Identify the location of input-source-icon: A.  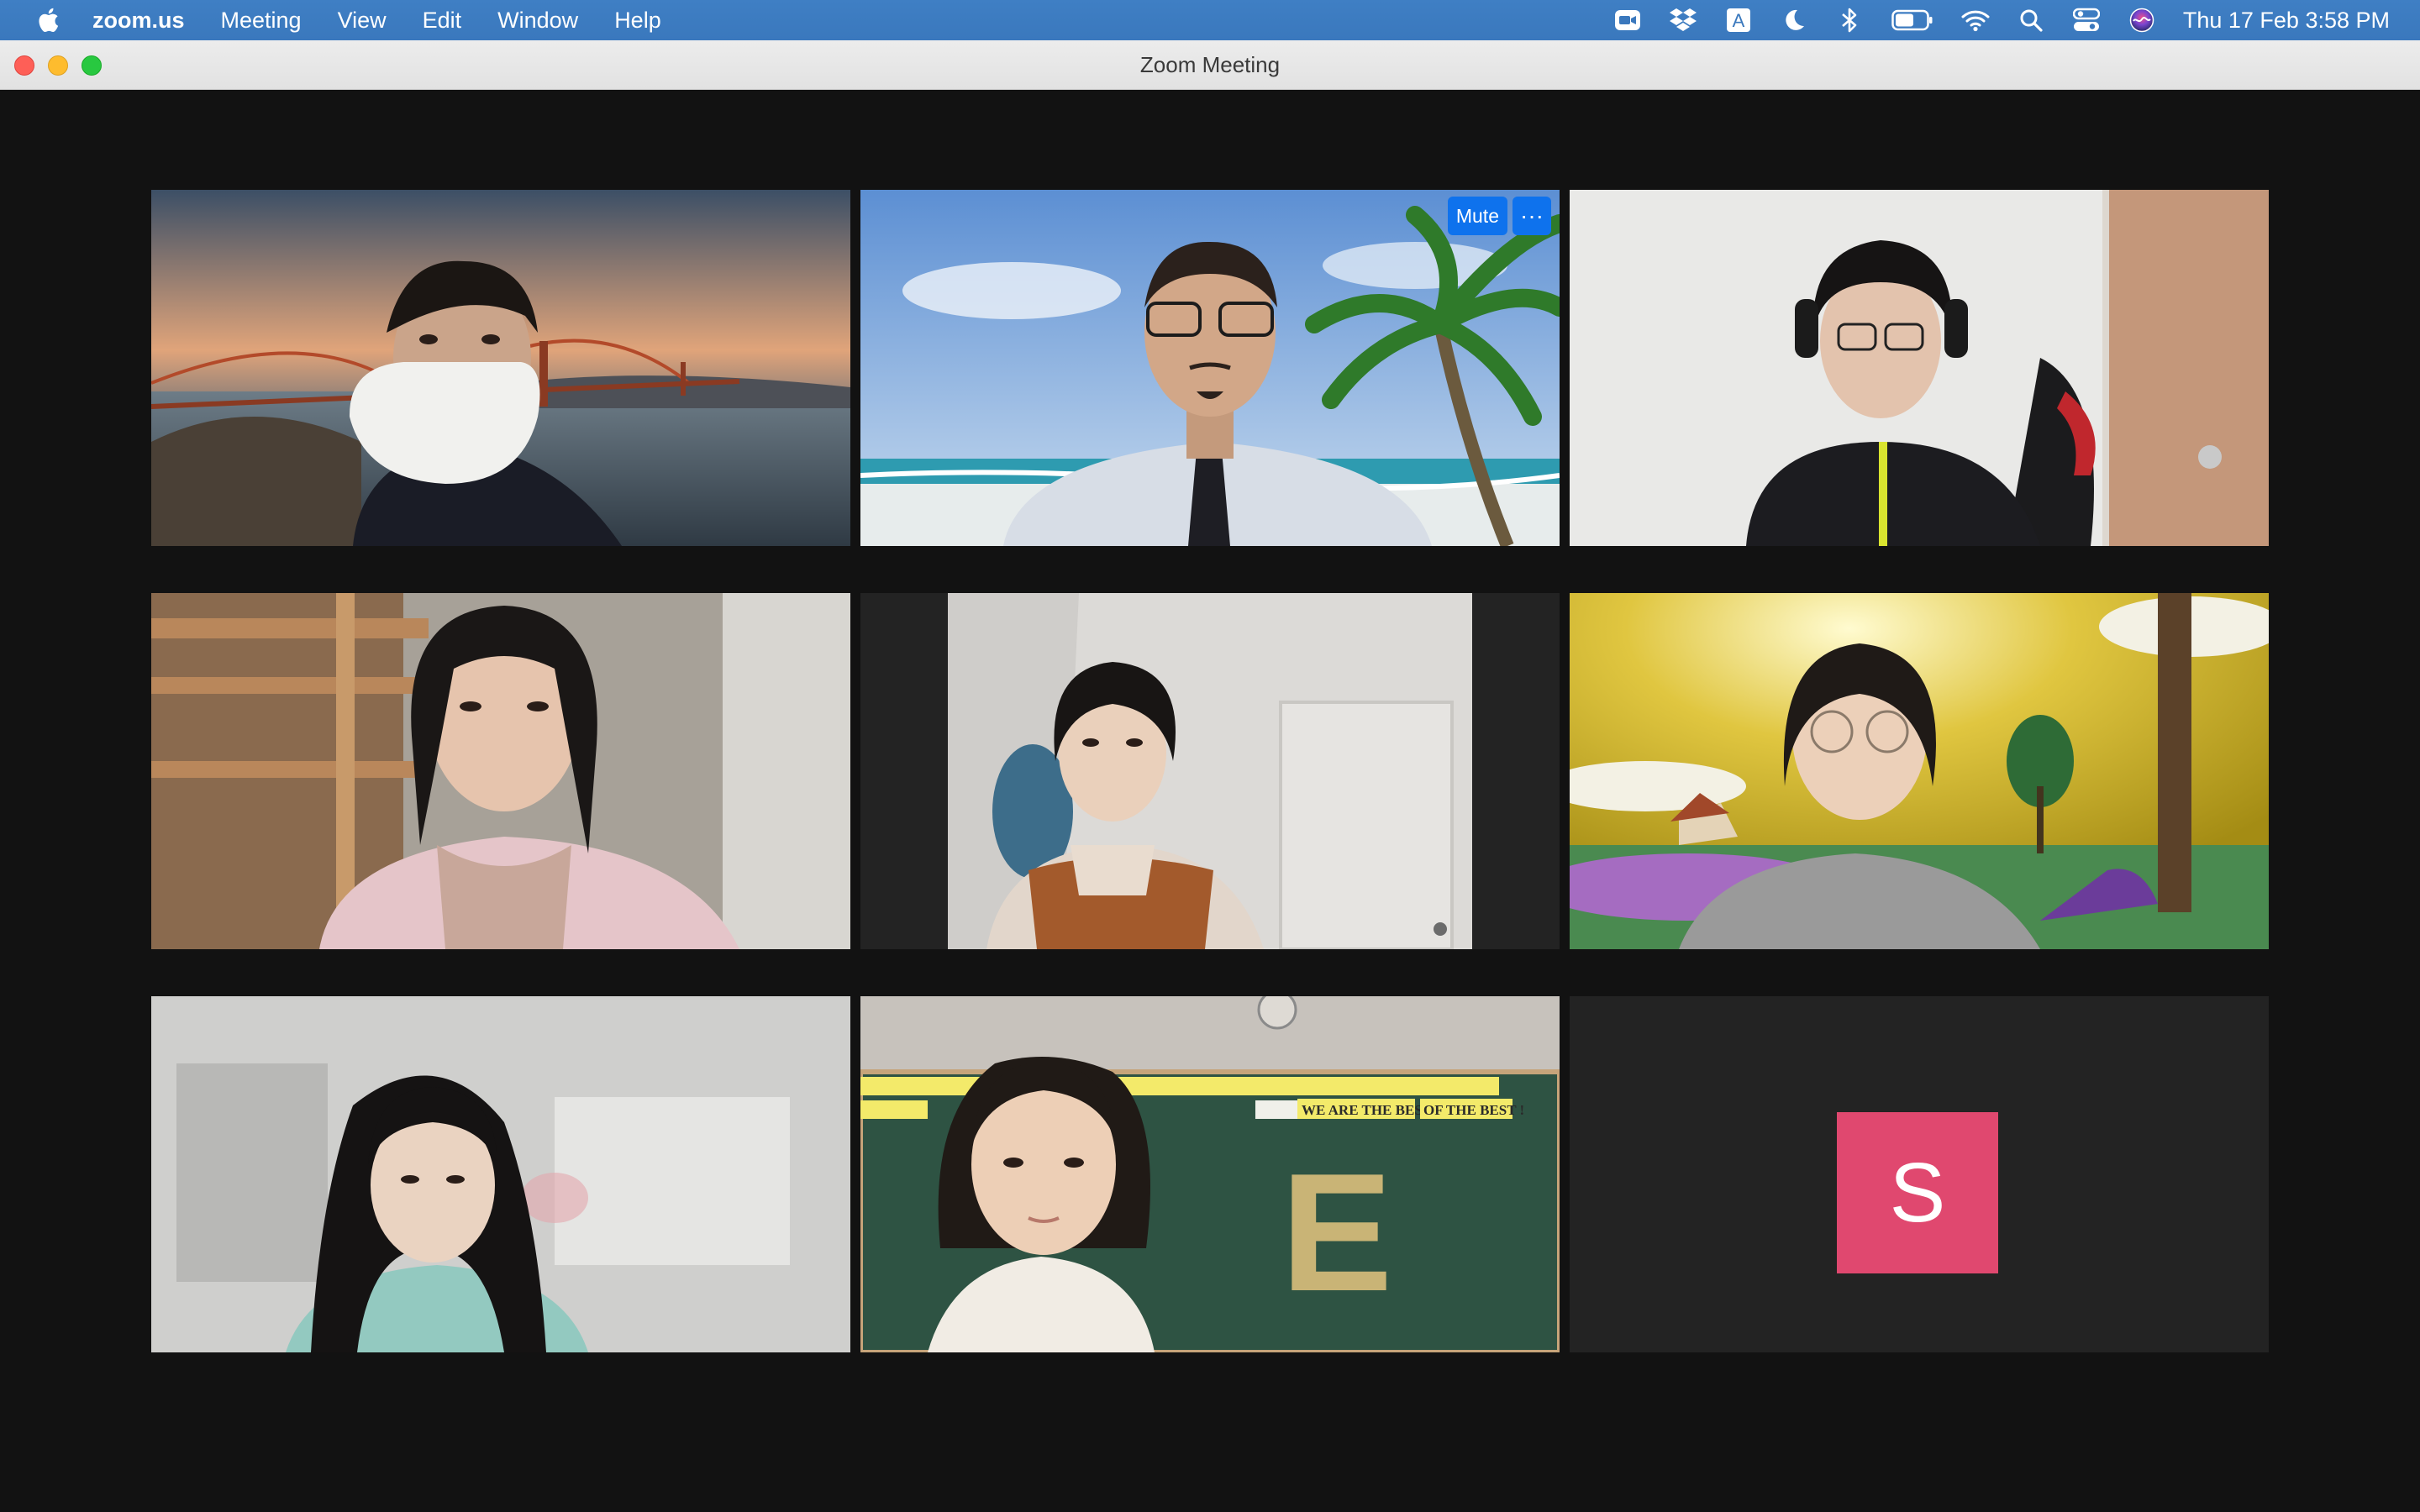
(1739, 20).